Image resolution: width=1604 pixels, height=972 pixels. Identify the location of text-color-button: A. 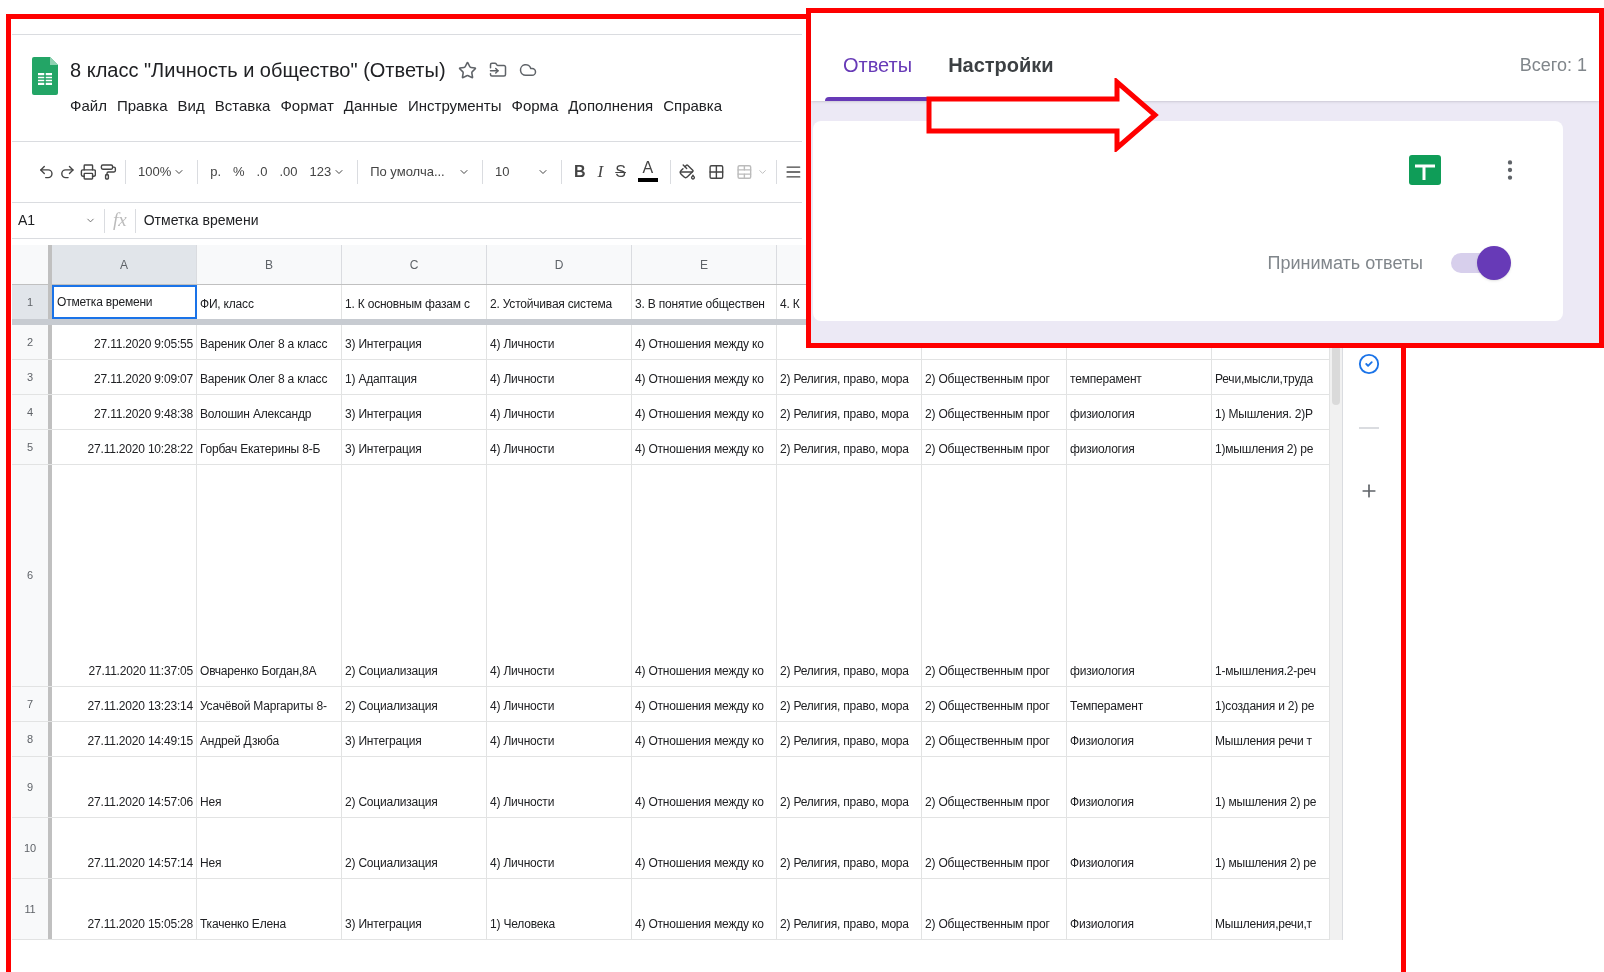
(647, 172).